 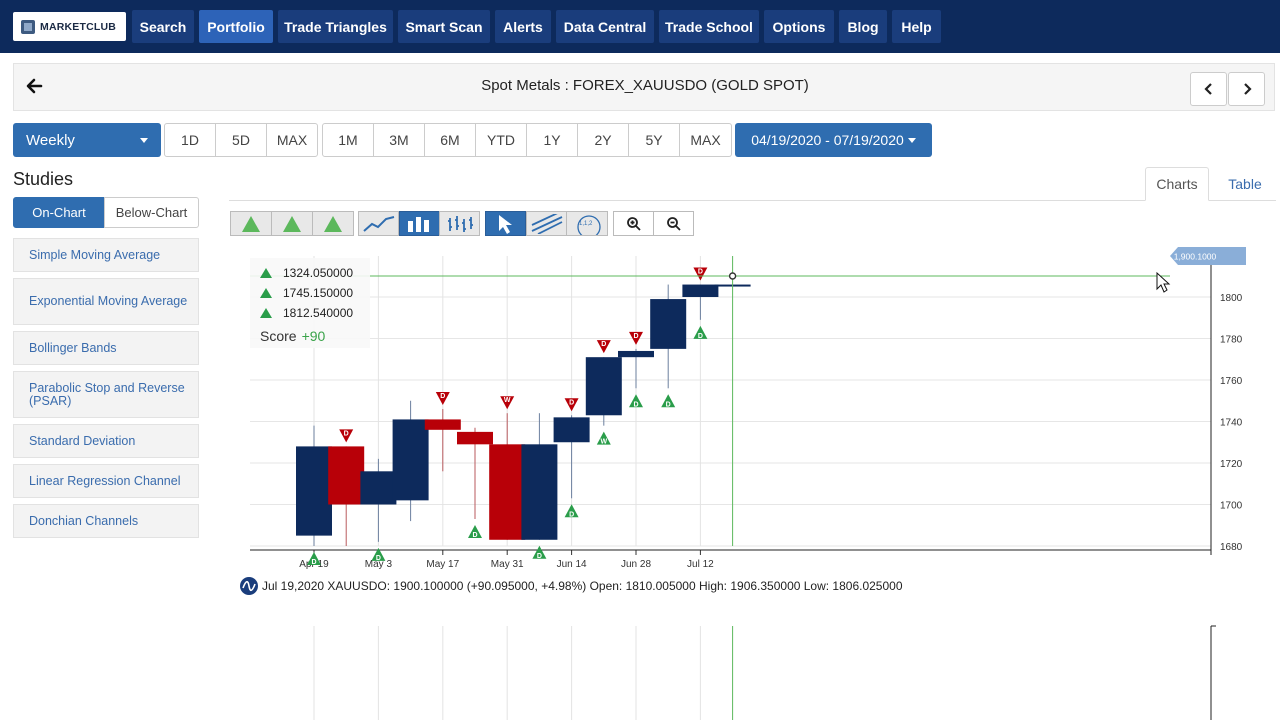 I want to click on daily-buy-triangle-icon, so click(x=266, y=313).